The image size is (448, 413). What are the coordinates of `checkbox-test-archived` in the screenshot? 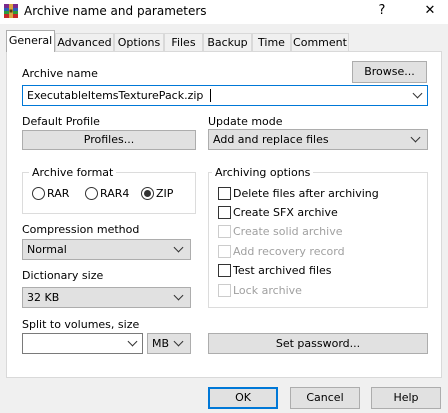 It's located at (224, 270).